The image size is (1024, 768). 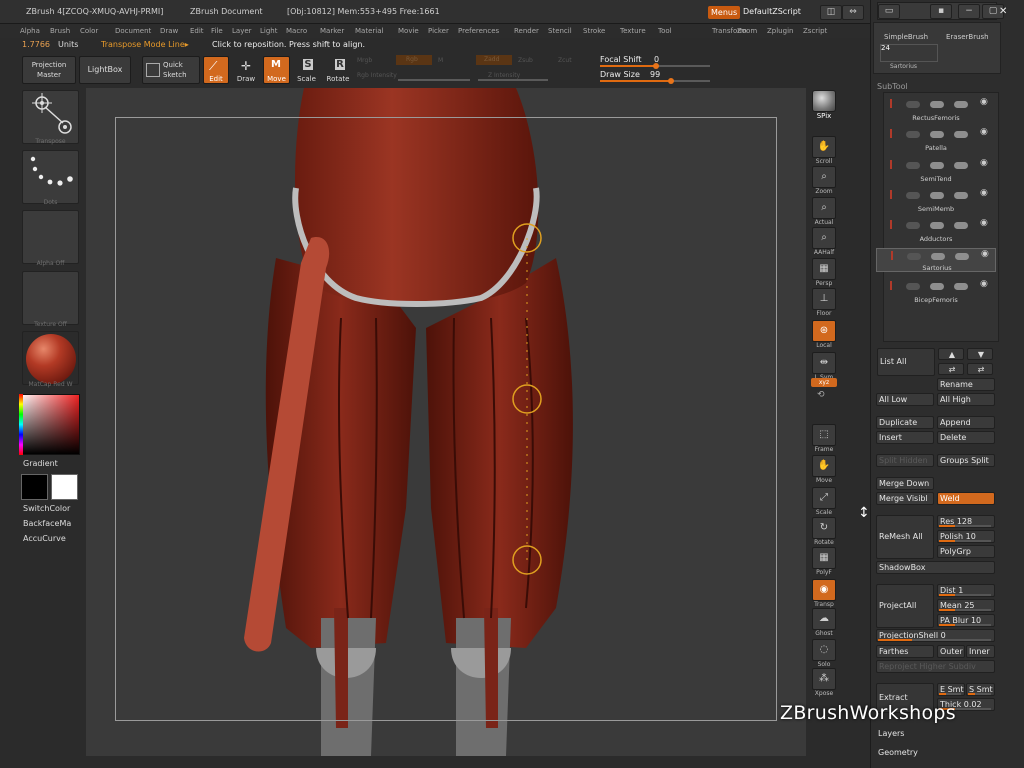 What do you see at coordinates (966, 437) in the screenshot?
I see `delete-button: Delete` at bounding box center [966, 437].